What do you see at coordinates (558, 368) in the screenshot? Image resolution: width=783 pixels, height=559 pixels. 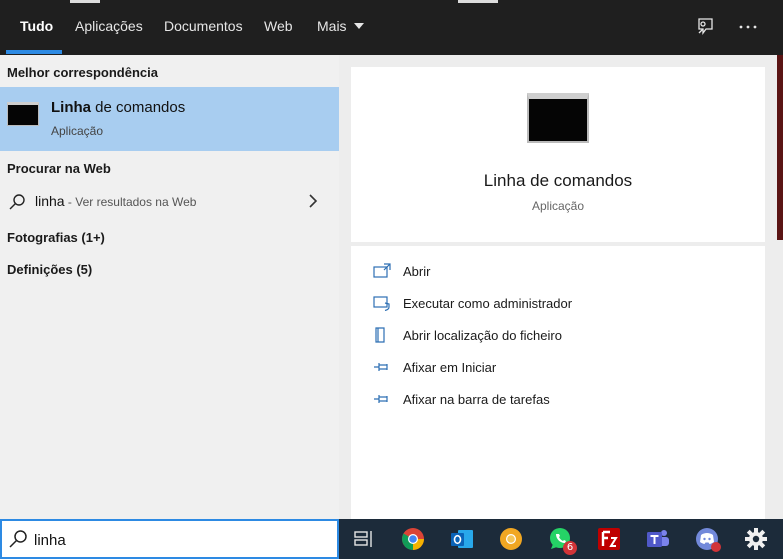 I see `action-pin-to-start: Afixar em Iniciar` at bounding box center [558, 368].